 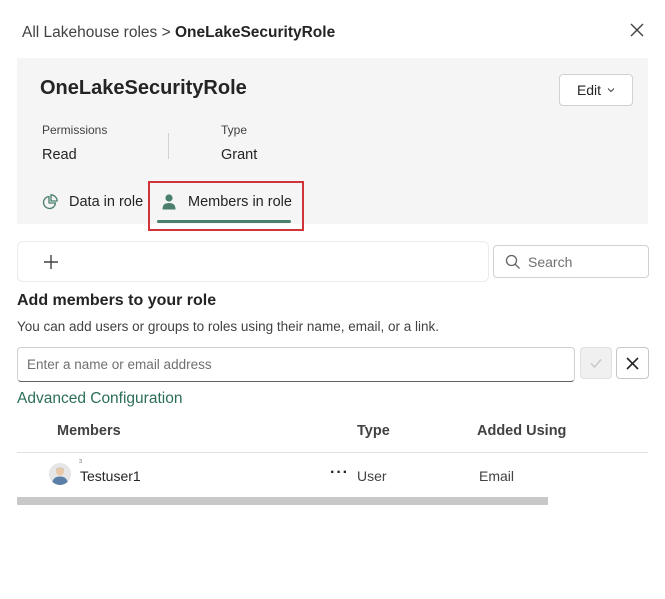 I want to click on avatar, so click(x=60, y=474).